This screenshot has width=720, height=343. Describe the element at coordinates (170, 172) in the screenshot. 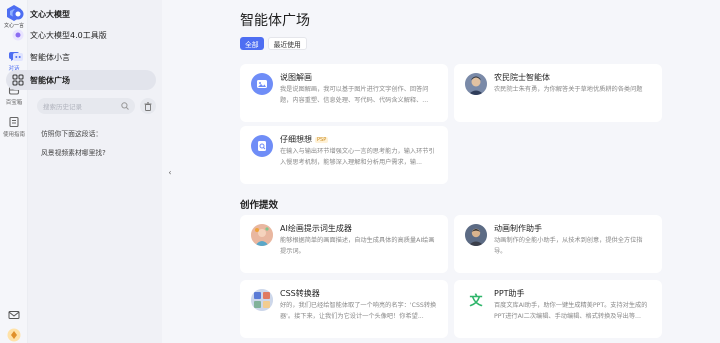

I see `chevron-left-icon: ‹` at that location.